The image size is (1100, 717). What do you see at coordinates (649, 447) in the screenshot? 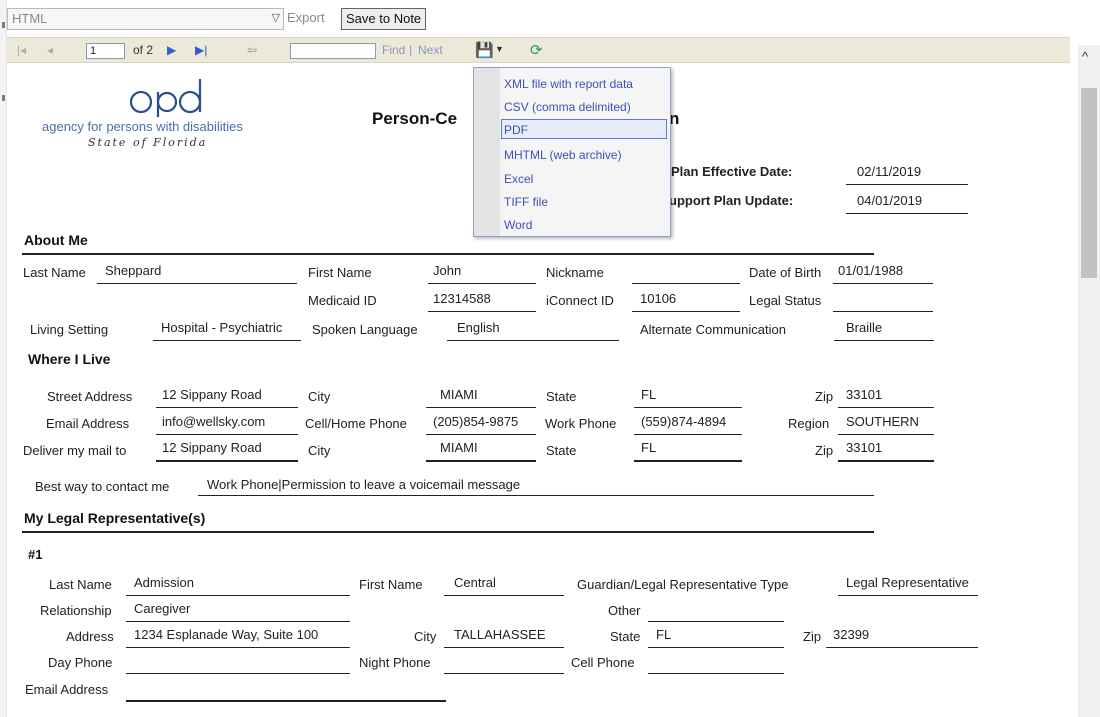
I see `mail-state-value: FL` at bounding box center [649, 447].